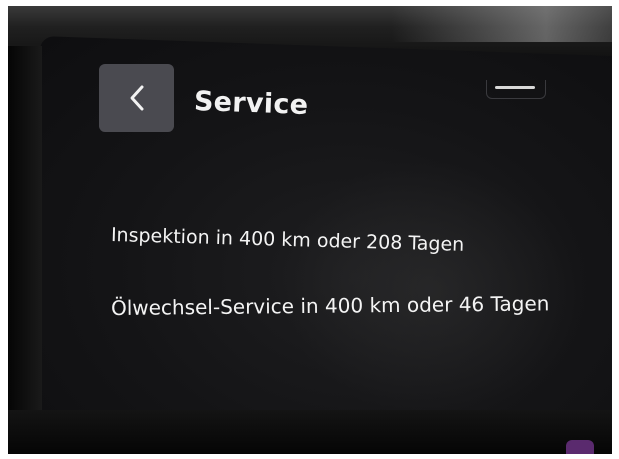 This screenshot has width=619, height=459. What do you see at coordinates (516, 89) in the screenshot?
I see `drag-handle-icon` at bounding box center [516, 89].